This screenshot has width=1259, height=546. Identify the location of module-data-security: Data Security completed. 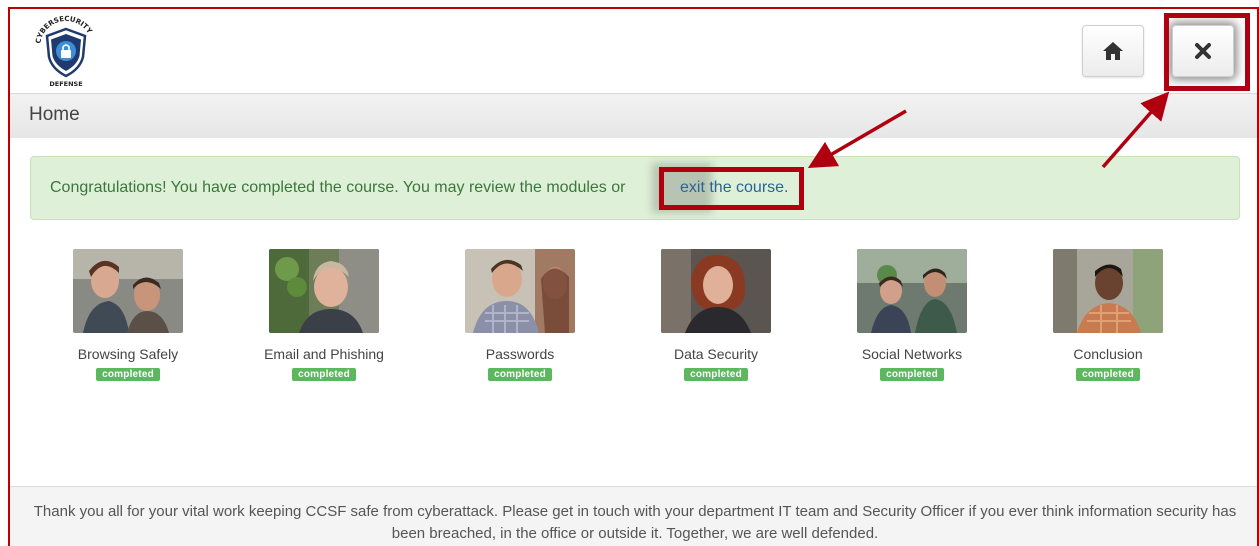
(716, 315).